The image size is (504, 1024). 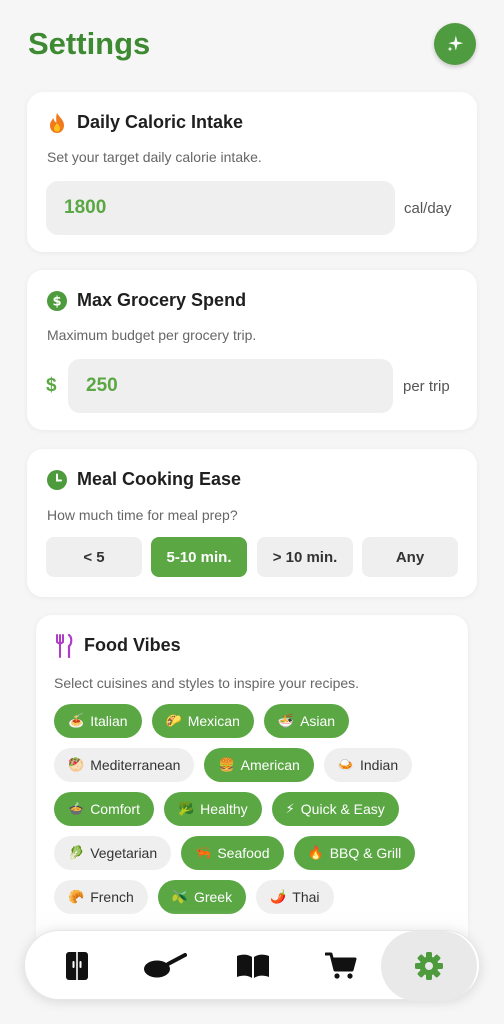 I want to click on chip-italian: 🍝 Italian, so click(x=98, y=721).